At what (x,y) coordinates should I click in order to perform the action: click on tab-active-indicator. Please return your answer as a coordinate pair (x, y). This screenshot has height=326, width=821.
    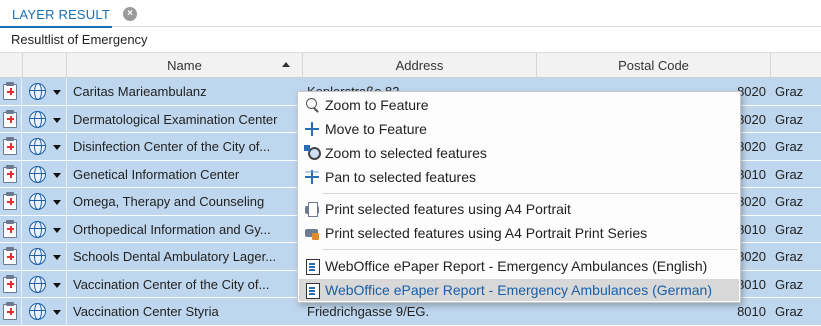
    Looking at the image, I should click on (56, 27).